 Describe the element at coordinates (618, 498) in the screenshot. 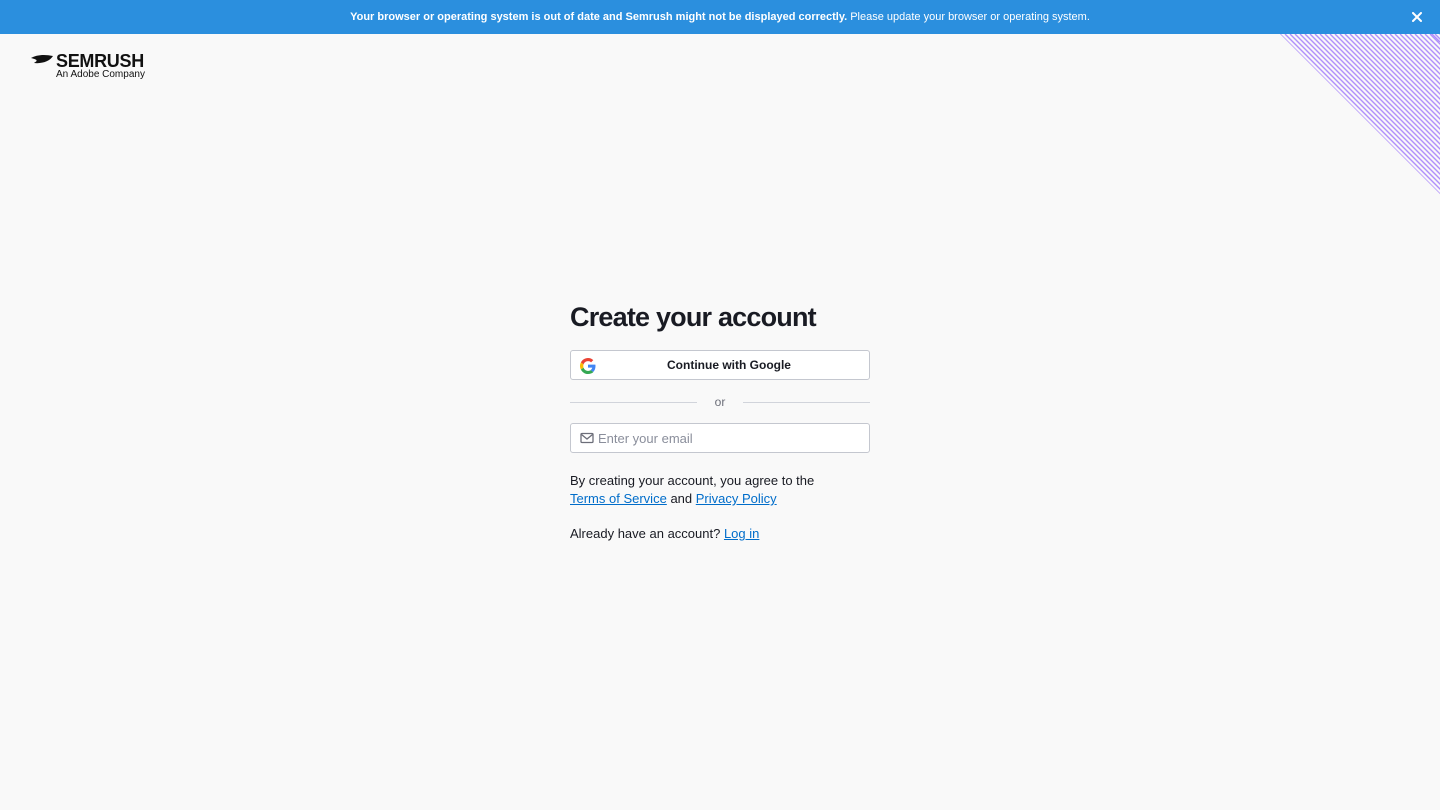

I see `terms-of-service-link: Terms of Service` at that location.